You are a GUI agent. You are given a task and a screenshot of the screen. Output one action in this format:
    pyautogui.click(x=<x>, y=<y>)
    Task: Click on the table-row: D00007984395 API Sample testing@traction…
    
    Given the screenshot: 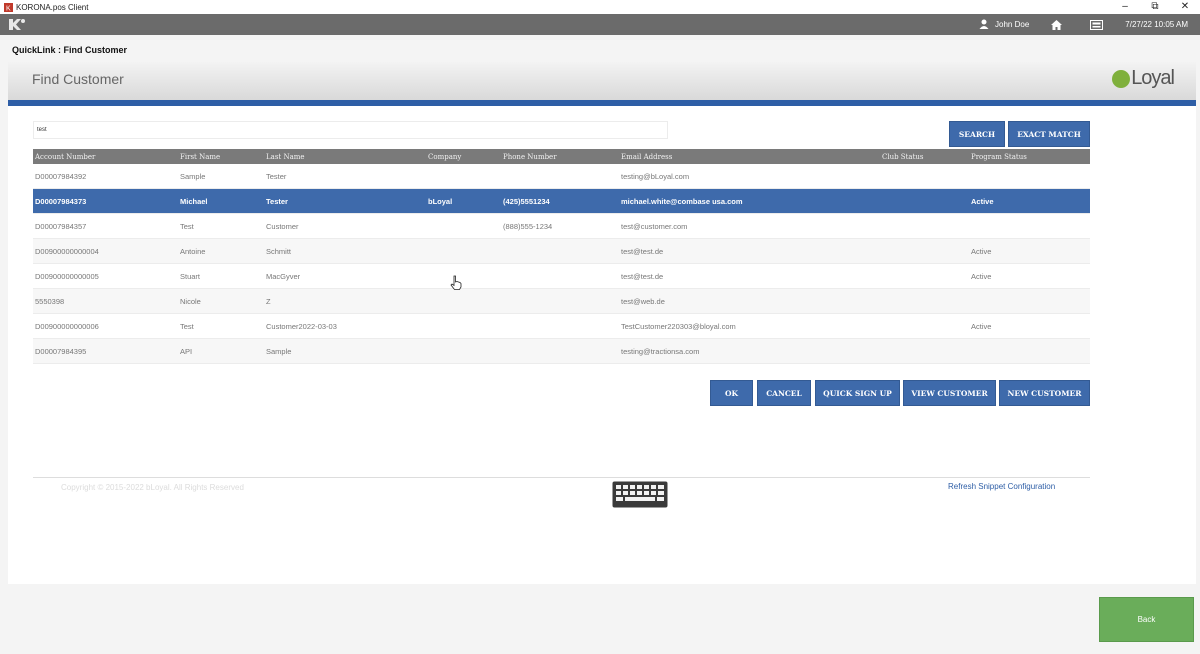 What is the action you would take?
    pyautogui.click(x=561, y=351)
    